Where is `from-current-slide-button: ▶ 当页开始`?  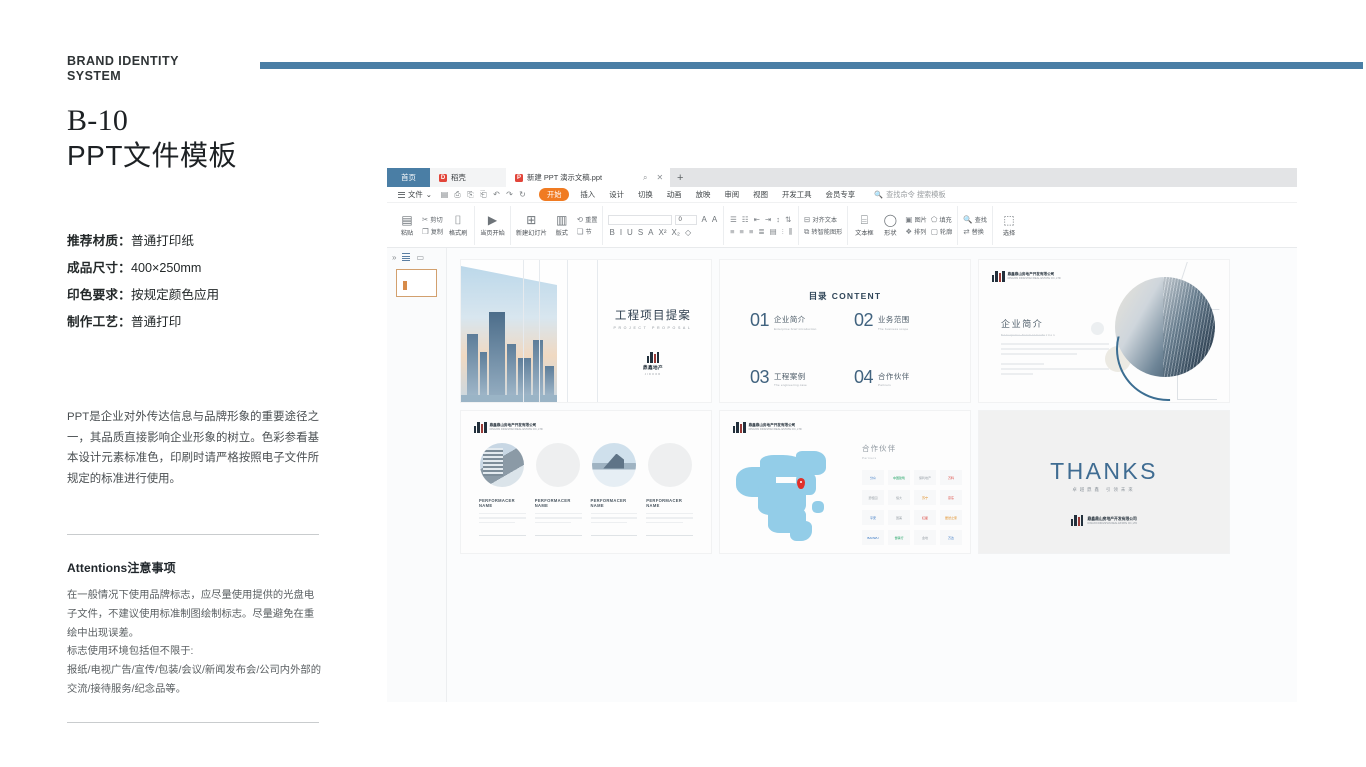 from-current-slide-button: ▶ 当页开始 is located at coordinates (492, 225).